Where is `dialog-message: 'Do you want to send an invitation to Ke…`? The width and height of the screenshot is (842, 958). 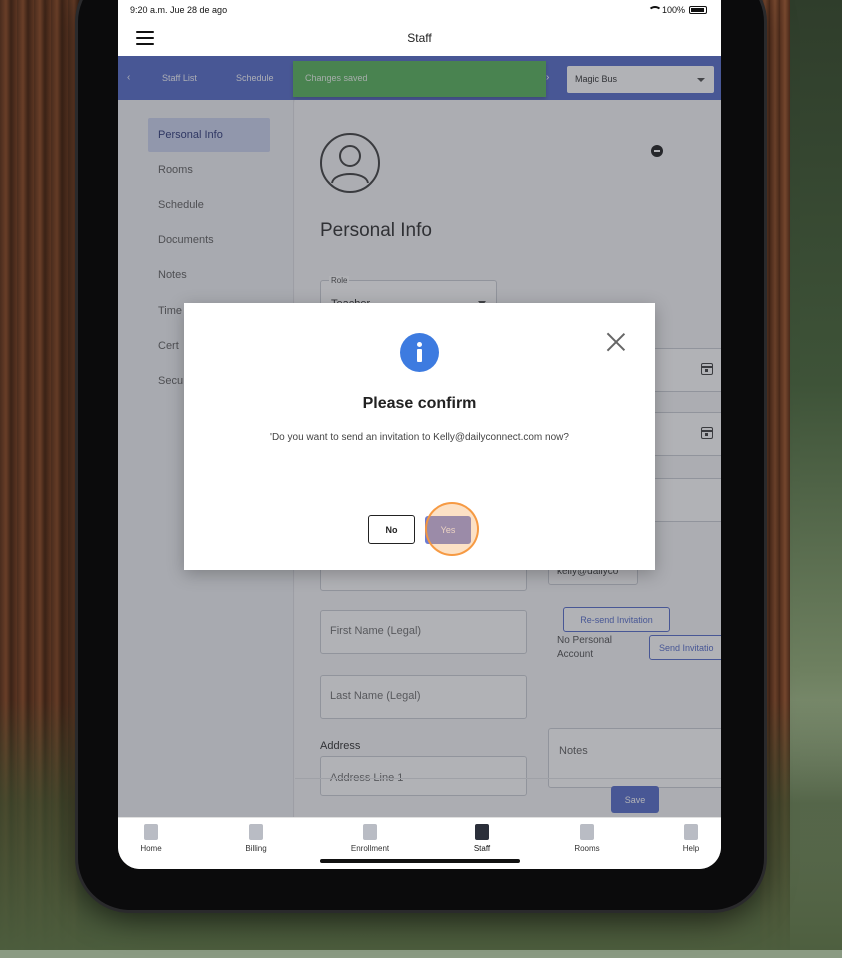 dialog-message: 'Do you want to send an invitation to Ke… is located at coordinates (419, 437).